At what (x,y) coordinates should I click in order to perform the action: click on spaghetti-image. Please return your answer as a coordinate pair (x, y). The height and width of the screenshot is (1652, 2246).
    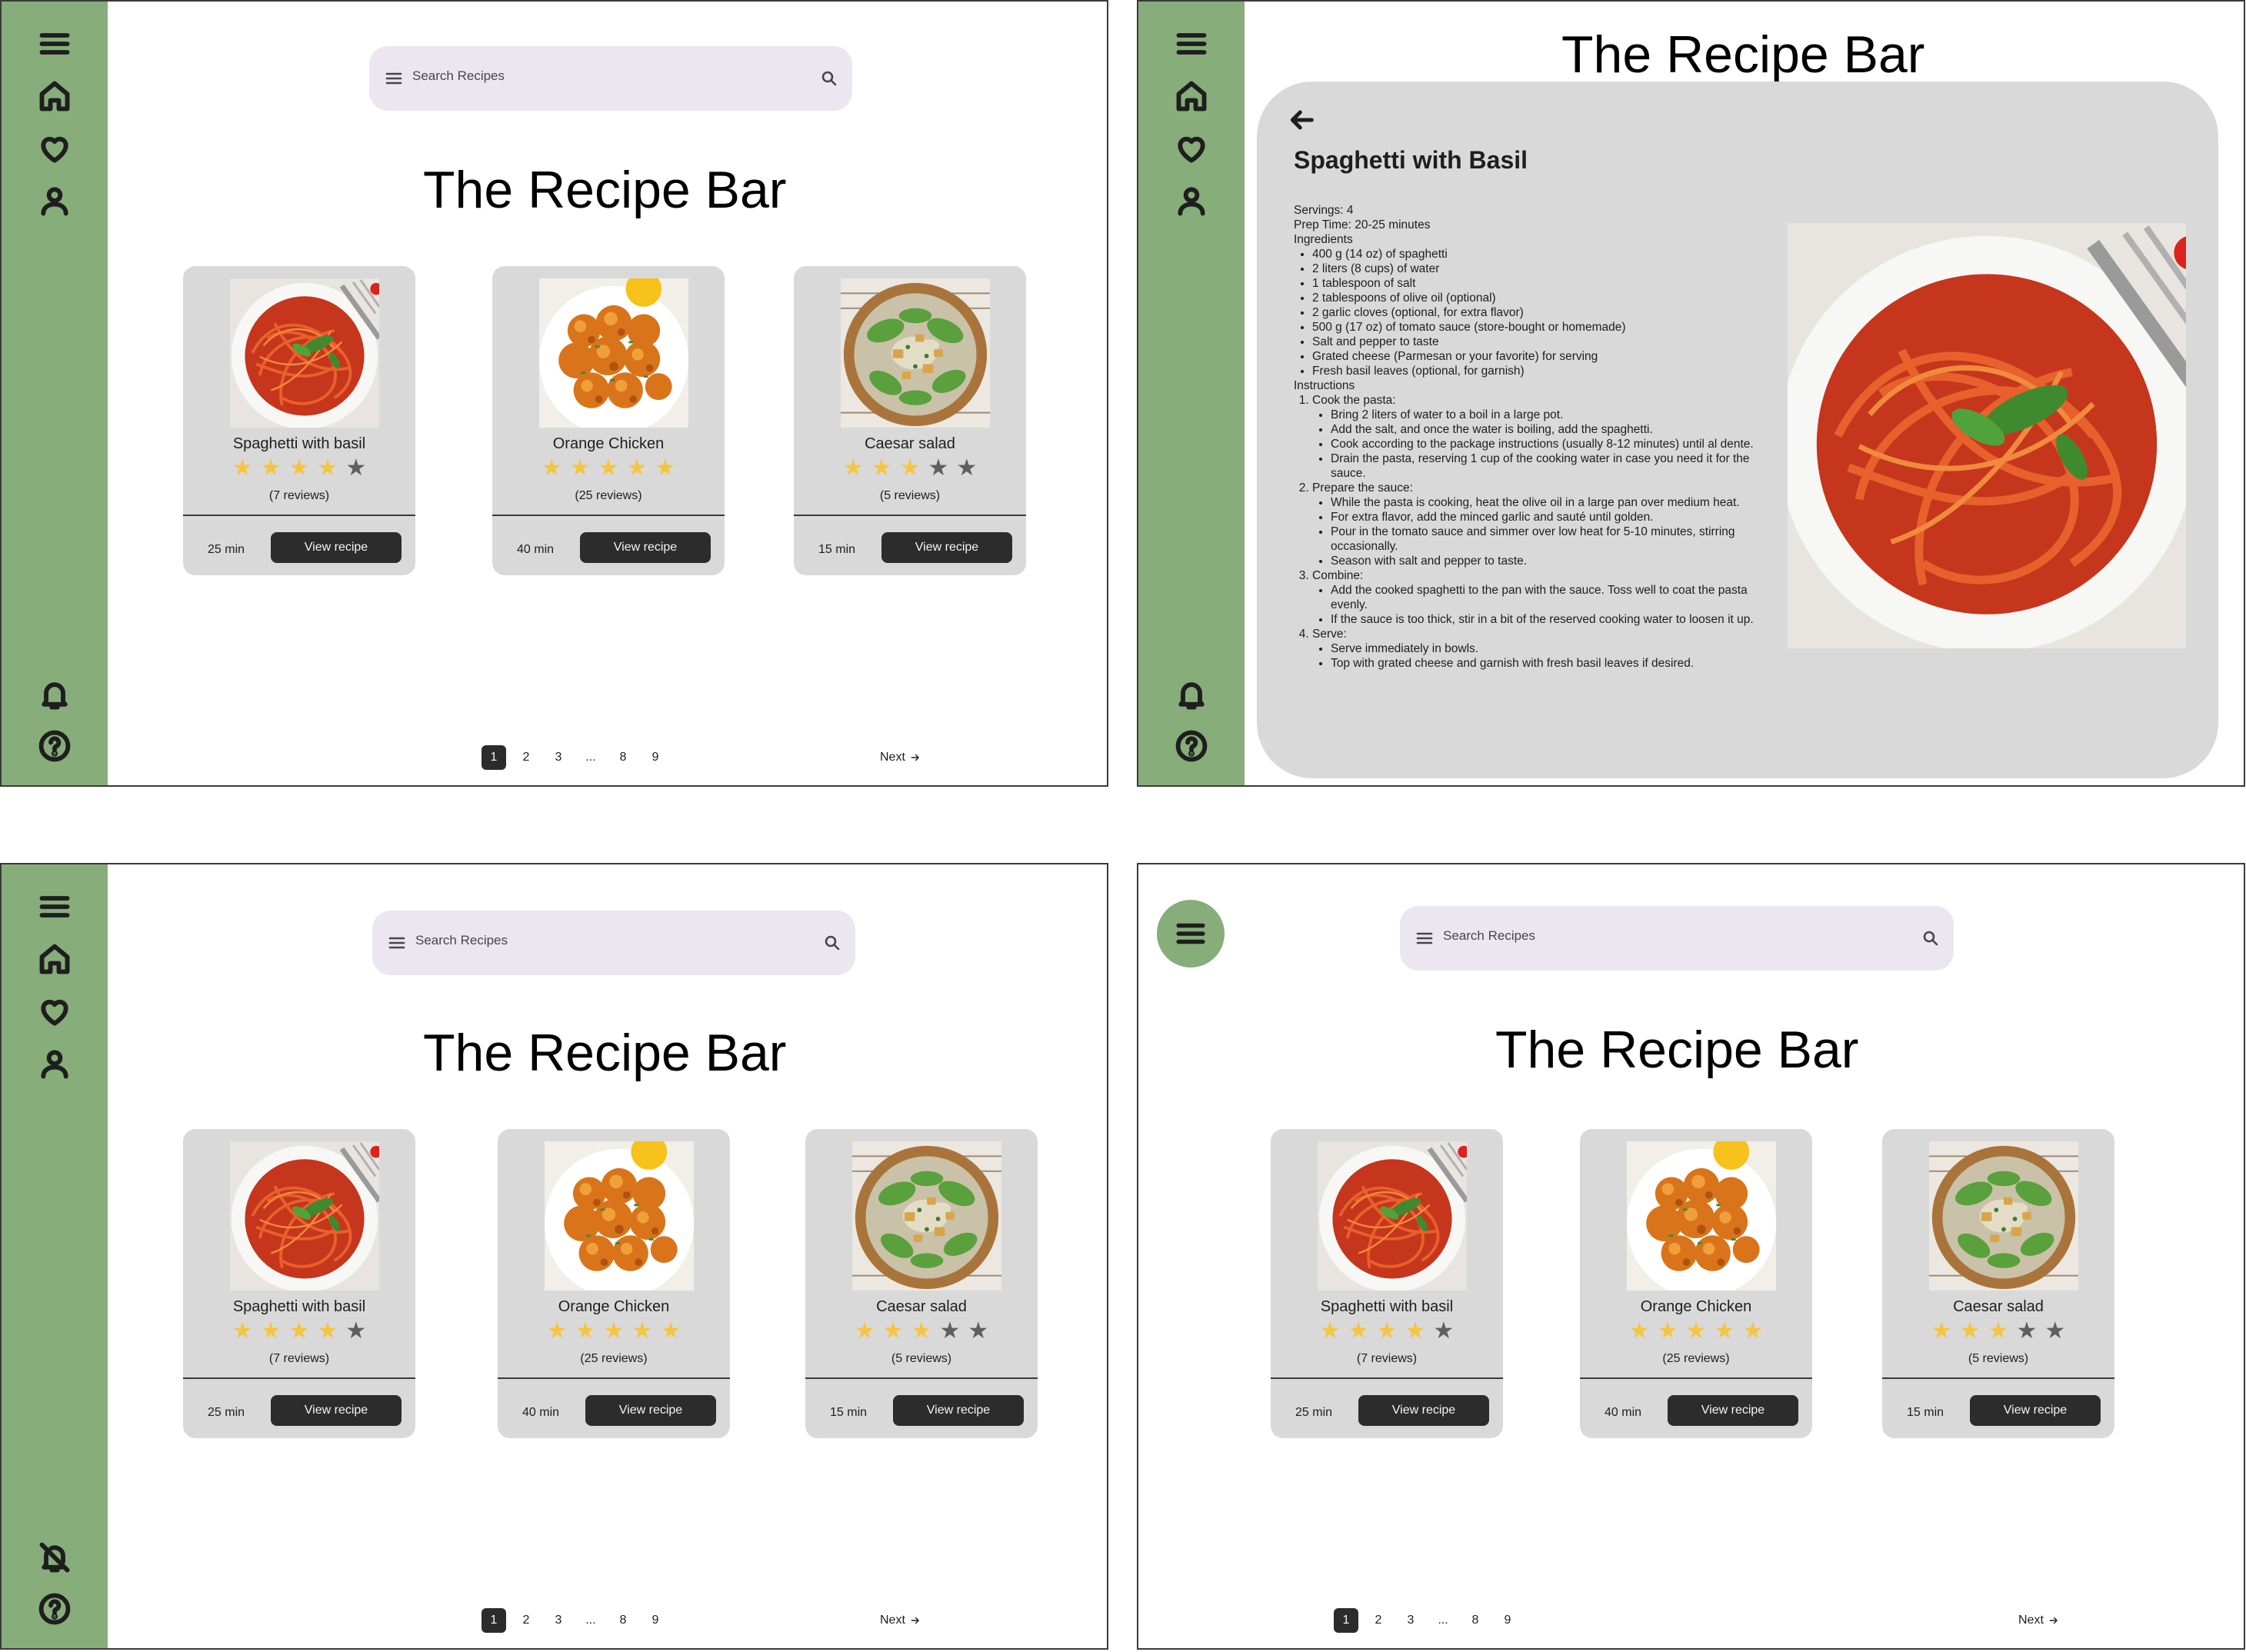
    Looking at the image, I should click on (1392, 1216).